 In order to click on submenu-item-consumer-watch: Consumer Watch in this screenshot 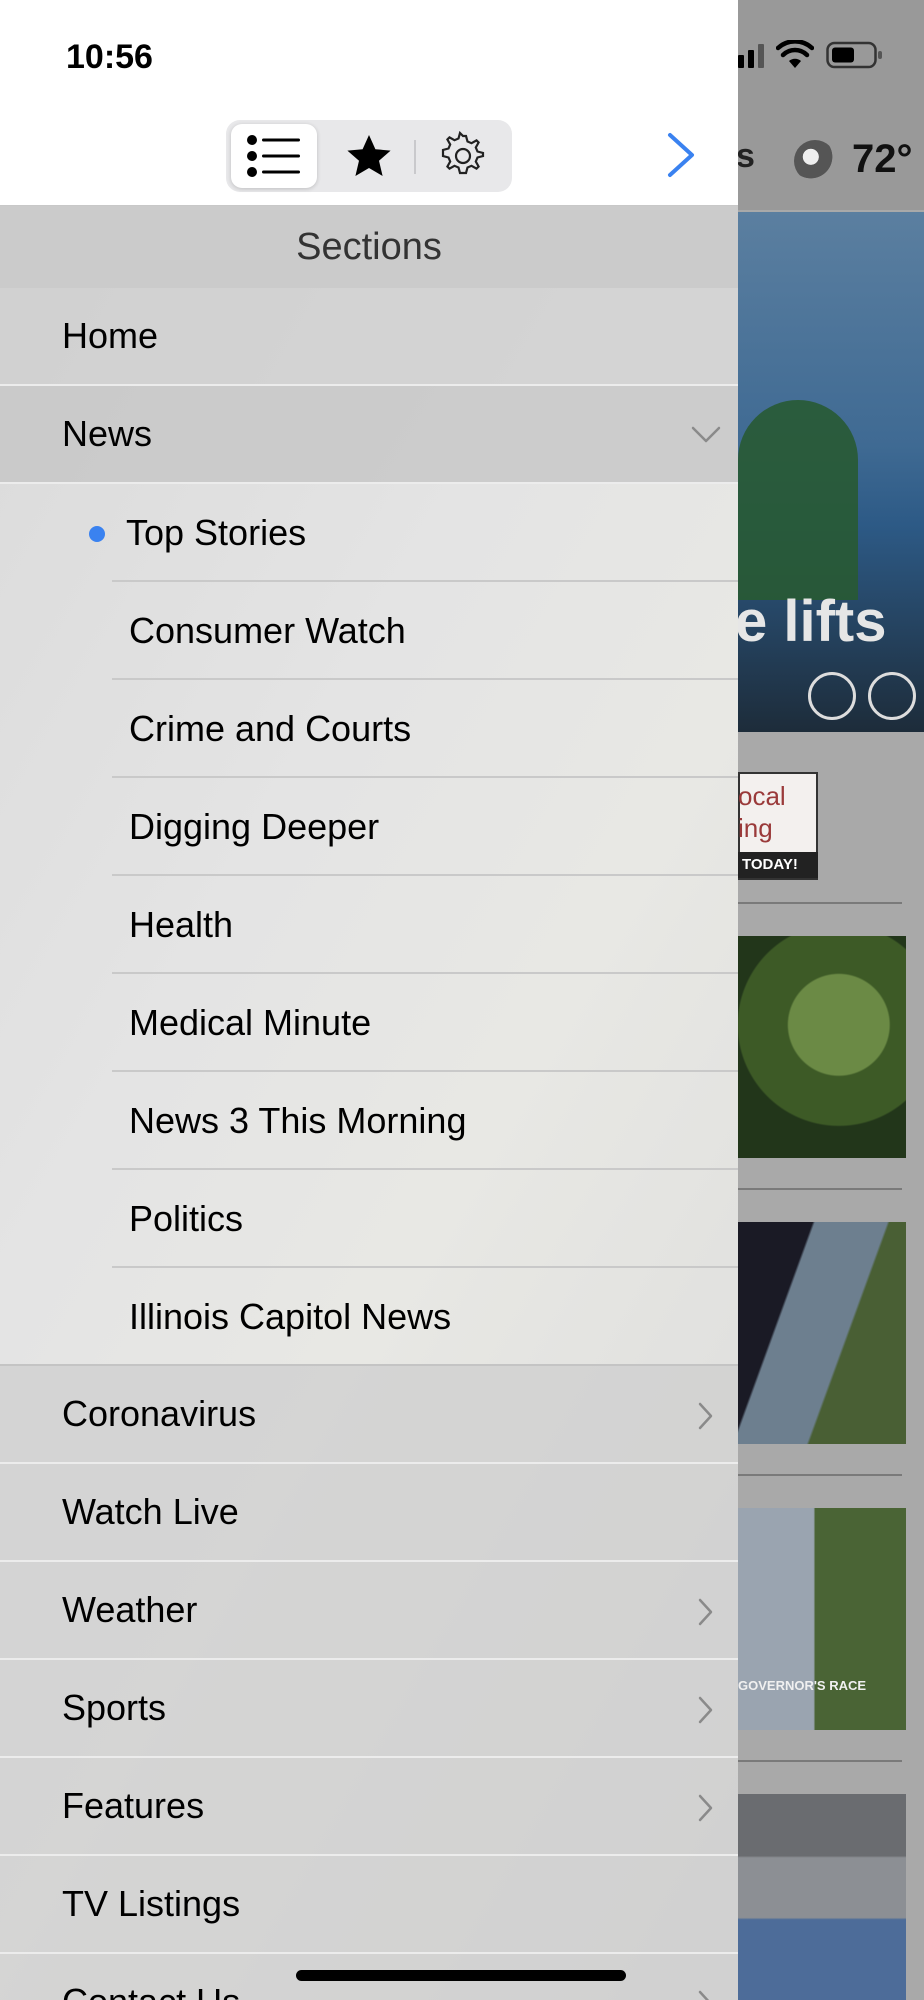, I will do `click(369, 631)`.